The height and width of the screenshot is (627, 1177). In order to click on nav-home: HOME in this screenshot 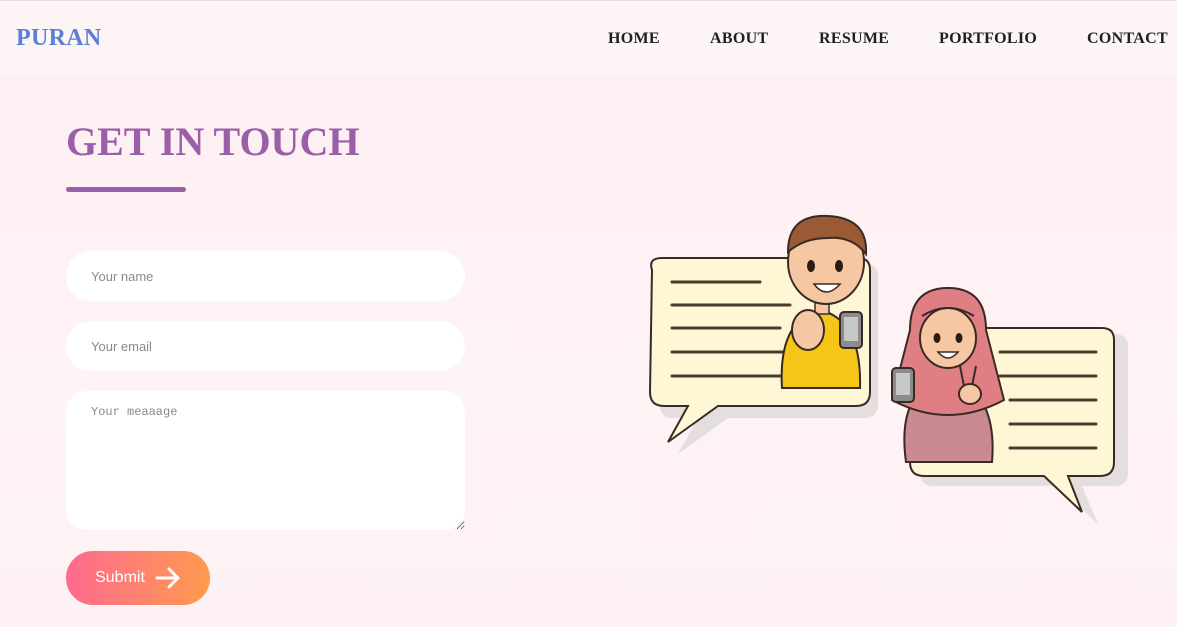, I will do `click(634, 39)`.